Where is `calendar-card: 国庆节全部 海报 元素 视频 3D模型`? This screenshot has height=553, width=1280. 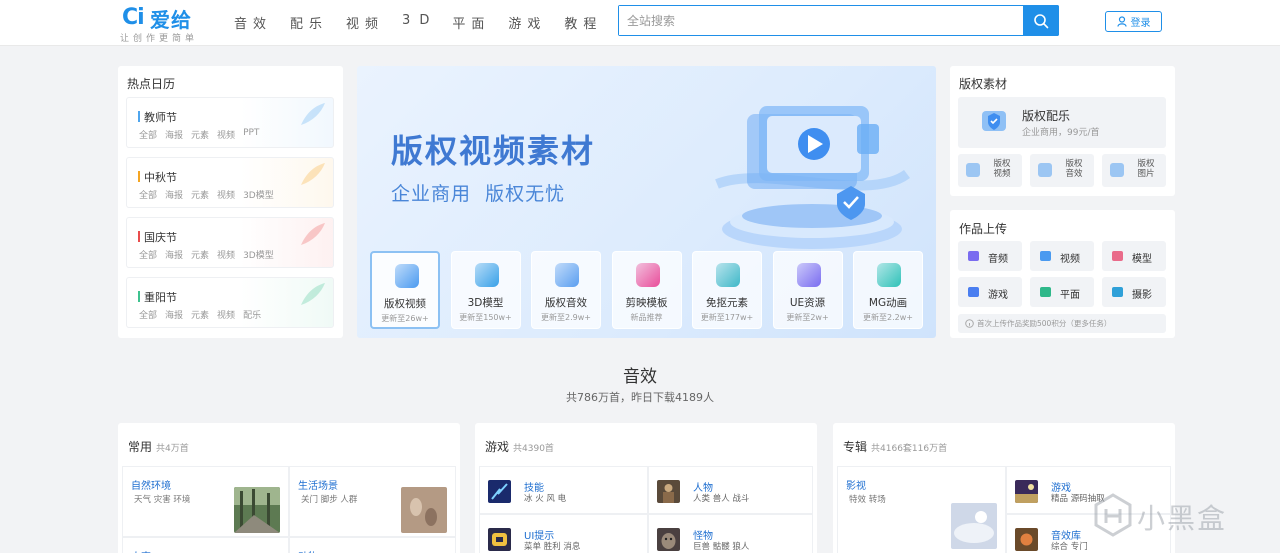
calendar-card: 国庆节全部 海报 元素 视频 3D模型 is located at coordinates (230, 242).